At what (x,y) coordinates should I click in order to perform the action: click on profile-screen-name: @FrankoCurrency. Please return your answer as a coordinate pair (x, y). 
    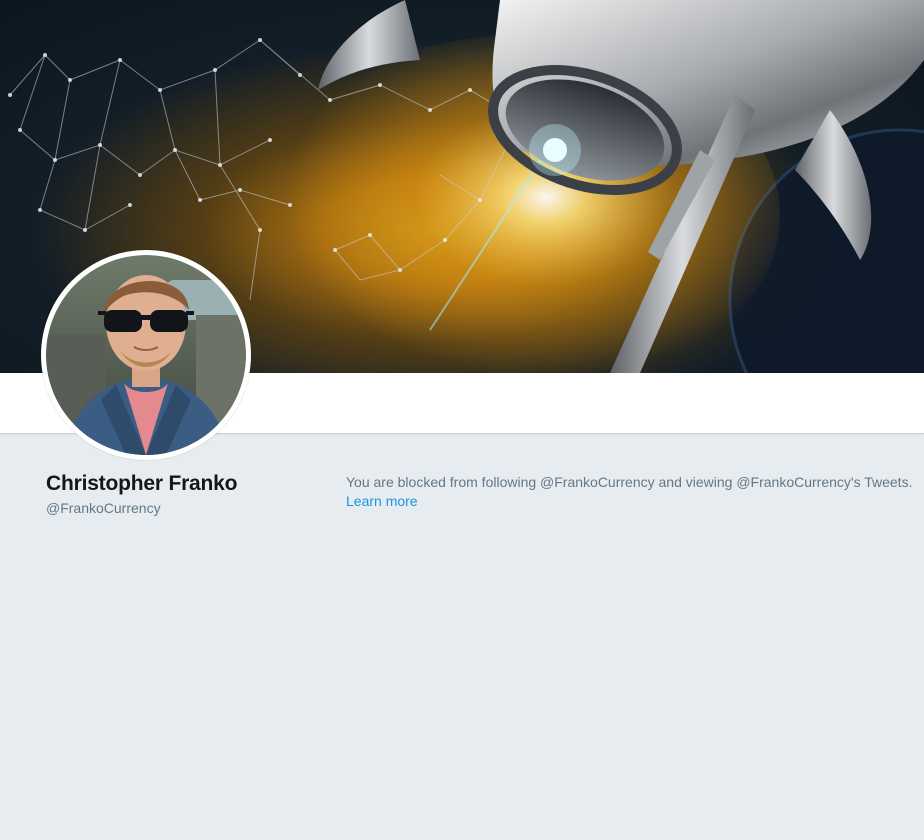
    Looking at the image, I should click on (181, 508).